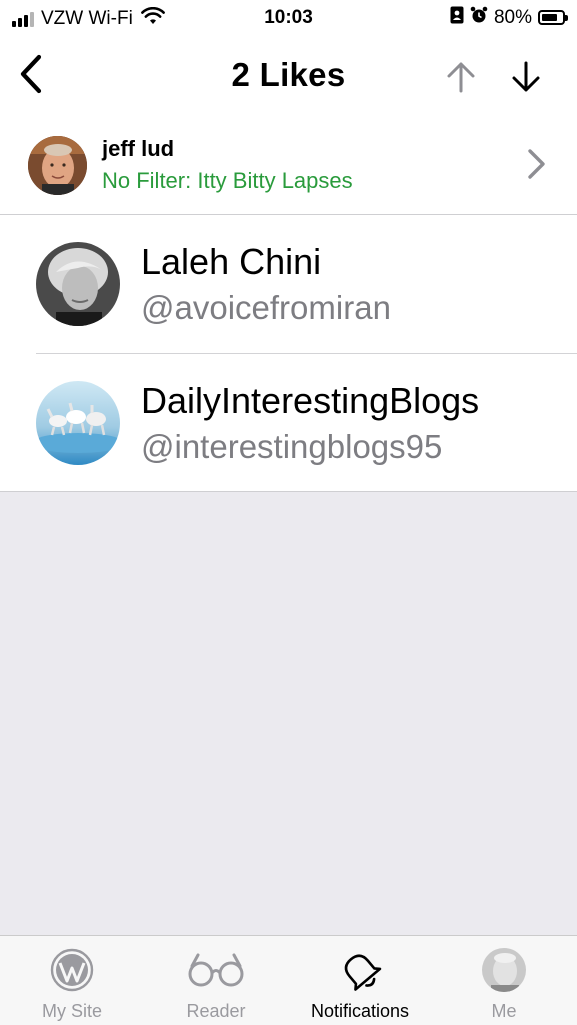 The width and height of the screenshot is (577, 1025). I want to click on bell-icon, so click(360, 970).